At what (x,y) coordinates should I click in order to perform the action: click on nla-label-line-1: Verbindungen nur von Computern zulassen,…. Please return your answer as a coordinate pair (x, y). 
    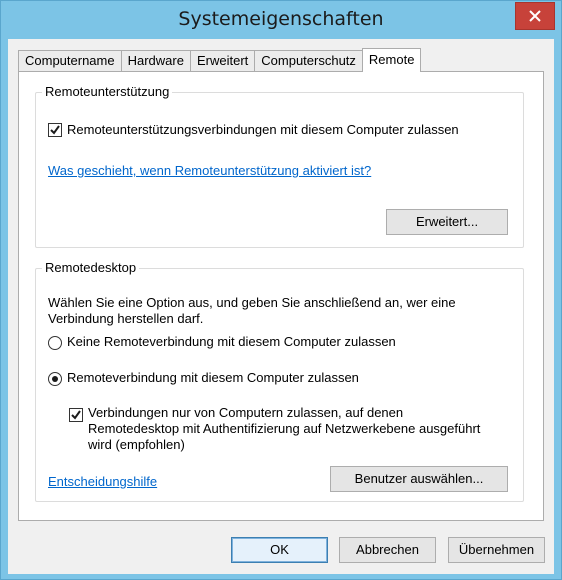
    Looking at the image, I should click on (246, 412).